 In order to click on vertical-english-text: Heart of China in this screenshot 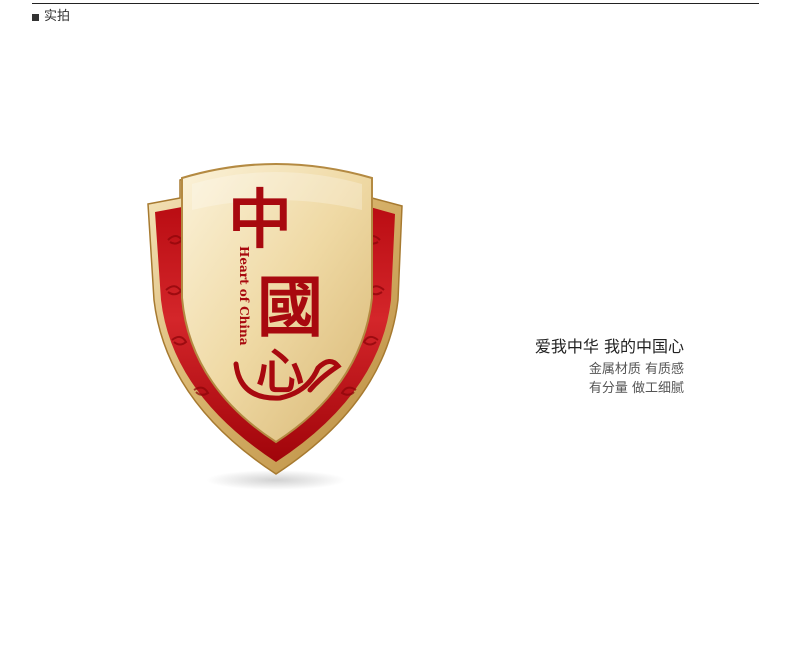, I will do `click(244, 296)`.